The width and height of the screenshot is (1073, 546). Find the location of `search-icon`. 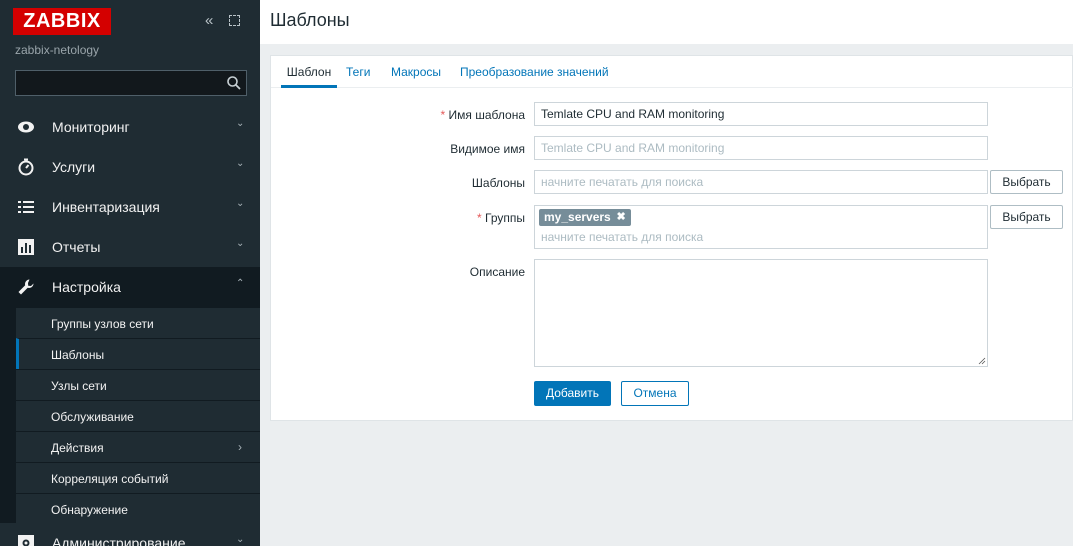

search-icon is located at coordinates (234, 83).